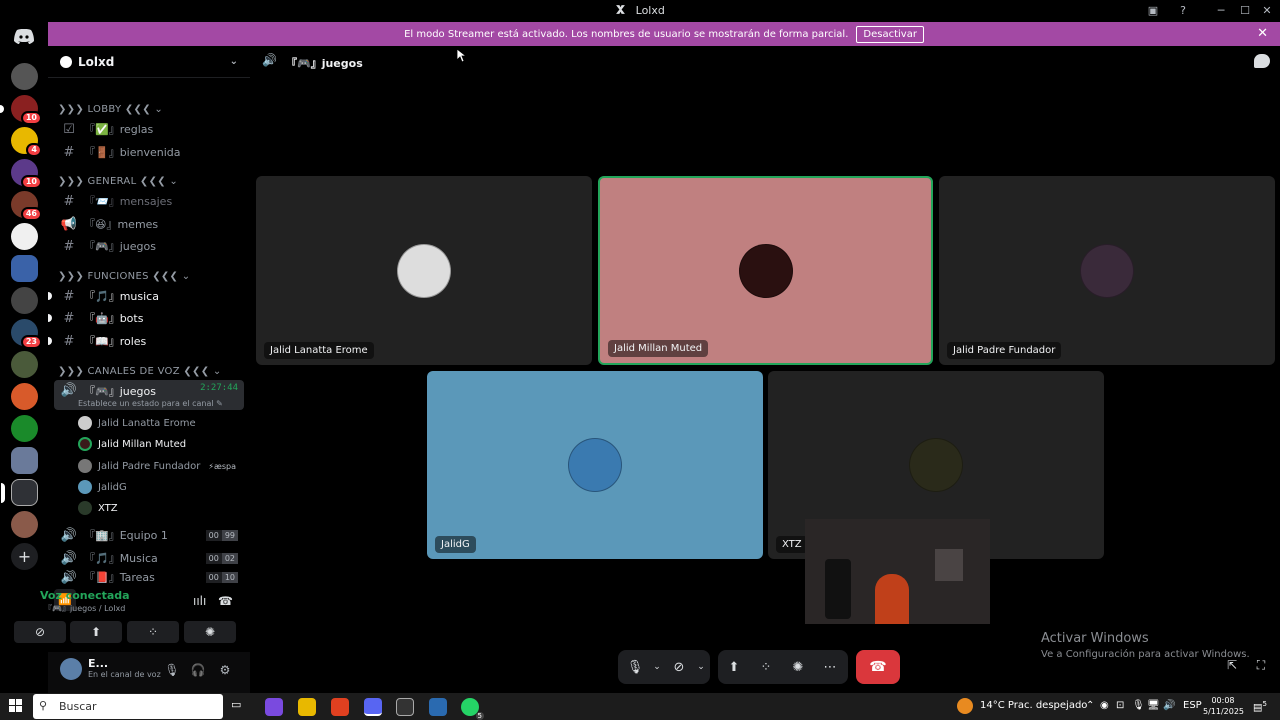 The image size is (1280, 720). What do you see at coordinates (210, 632) in the screenshot?
I see `soundboard-button: ✺` at bounding box center [210, 632].